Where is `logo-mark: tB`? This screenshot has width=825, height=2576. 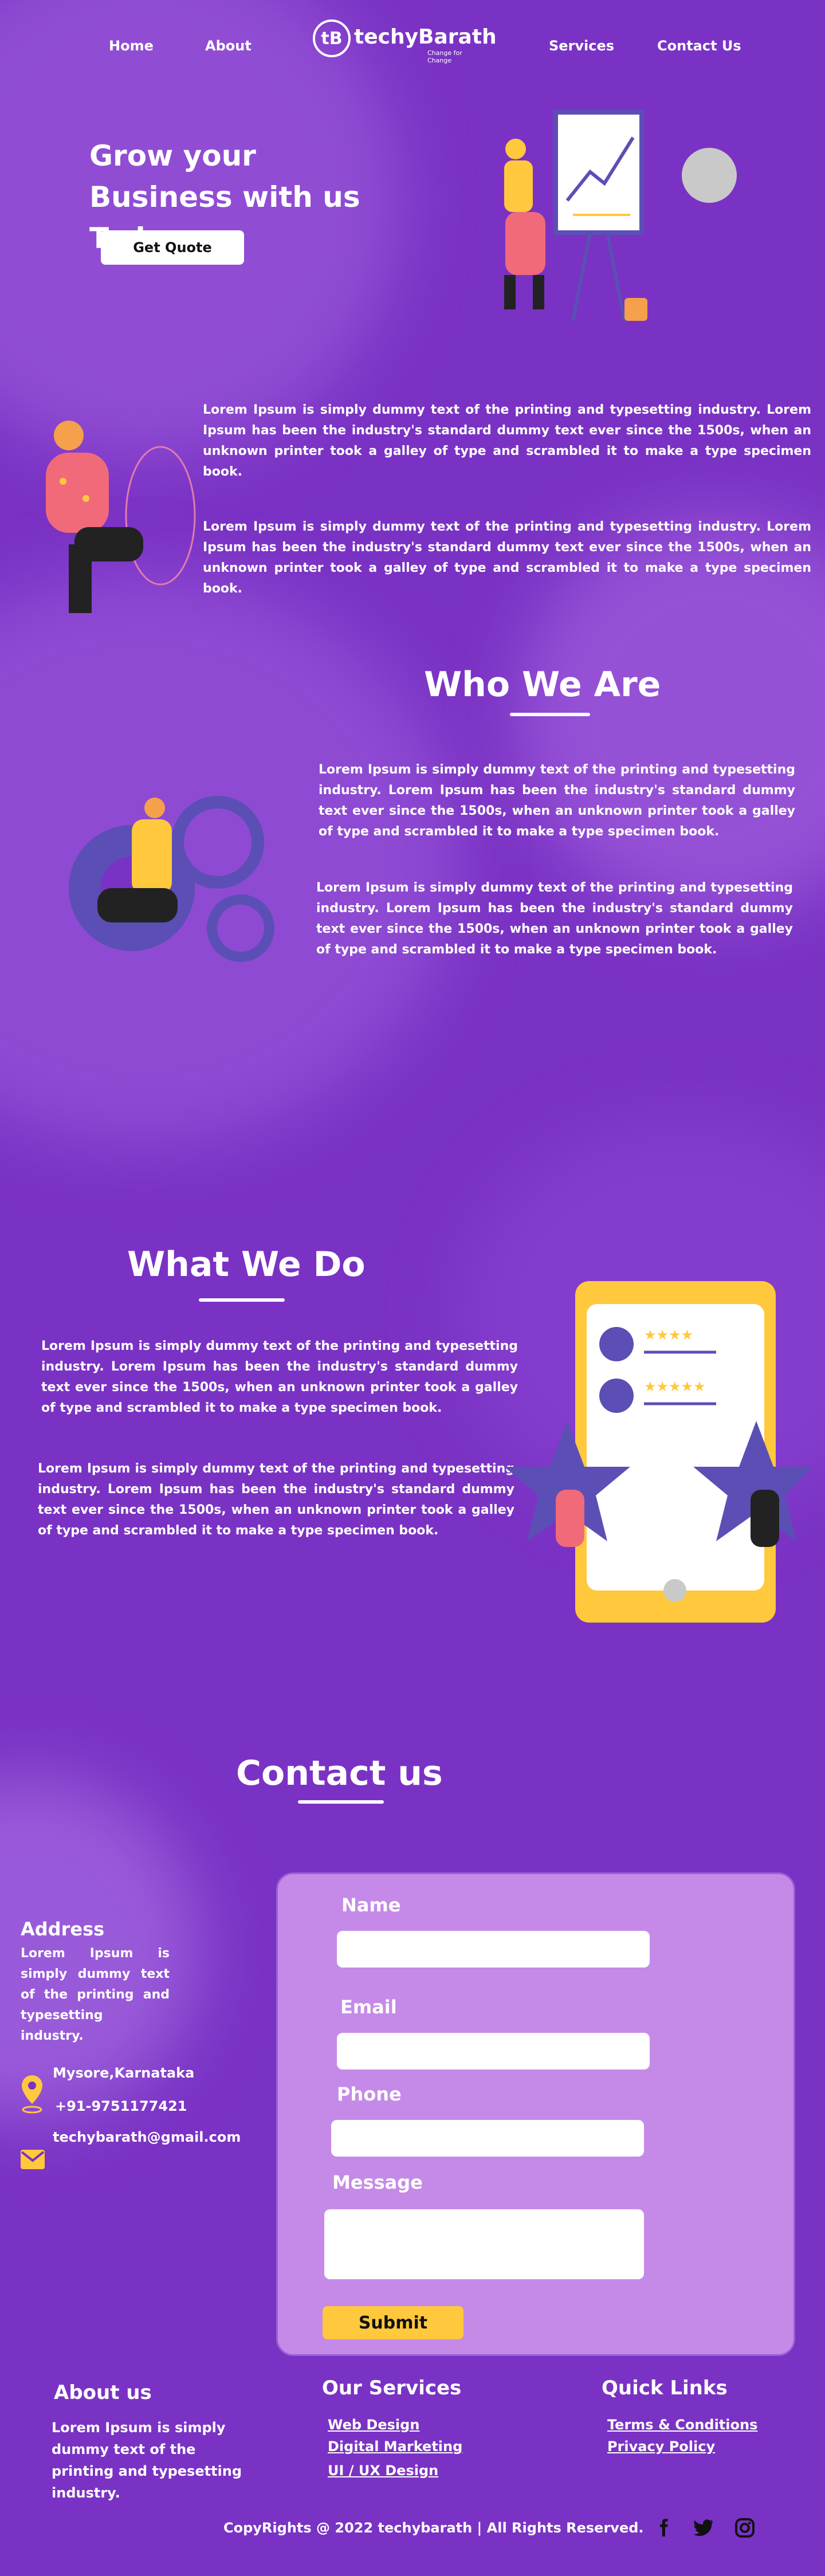
logo-mark: tB is located at coordinates (332, 38).